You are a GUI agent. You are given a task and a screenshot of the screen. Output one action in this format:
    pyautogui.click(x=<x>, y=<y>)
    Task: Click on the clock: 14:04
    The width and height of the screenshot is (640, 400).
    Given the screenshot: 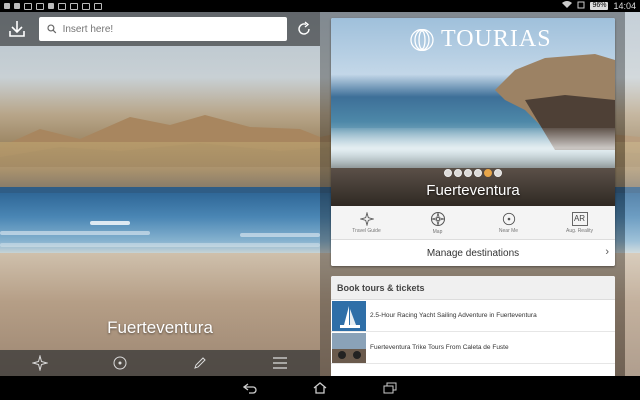 What is the action you would take?
    pyautogui.click(x=624, y=6)
    